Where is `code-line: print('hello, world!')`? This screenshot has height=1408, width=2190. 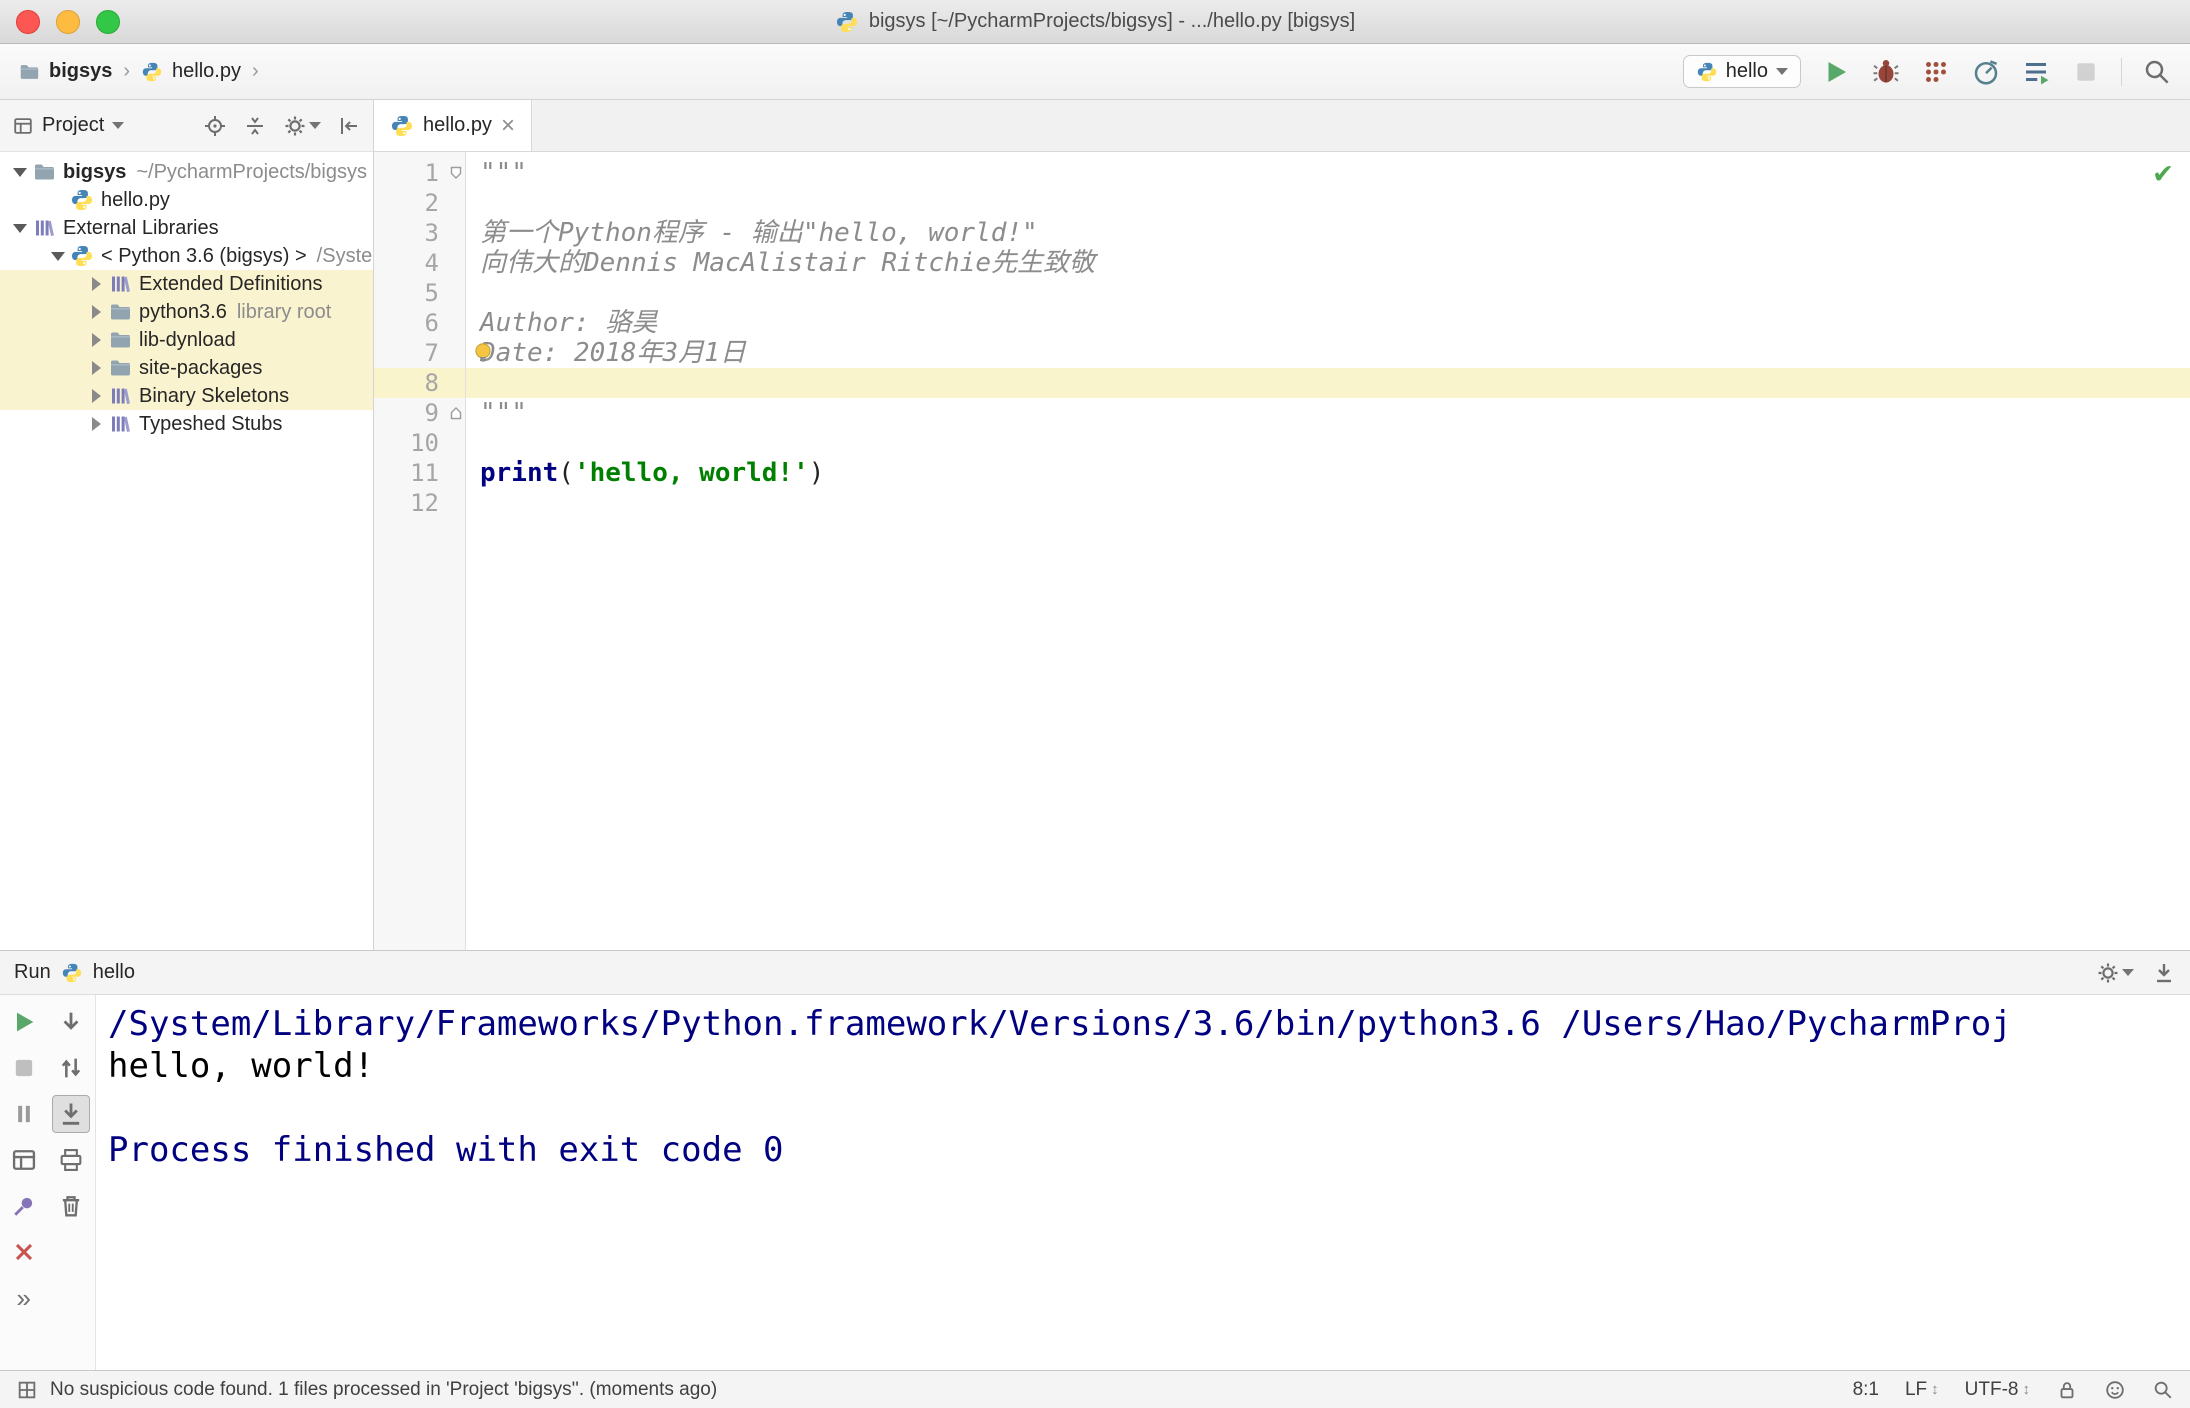
code-line: print('hello, world!') is located at coordinates (1328, 473).